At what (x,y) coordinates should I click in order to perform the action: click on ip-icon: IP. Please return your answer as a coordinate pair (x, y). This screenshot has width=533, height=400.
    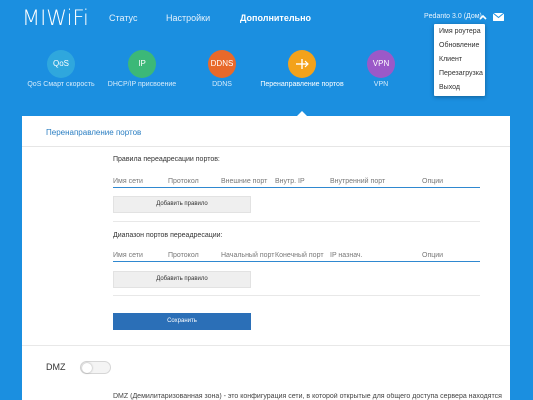
    Looking at the image, I should click on (142, 64).